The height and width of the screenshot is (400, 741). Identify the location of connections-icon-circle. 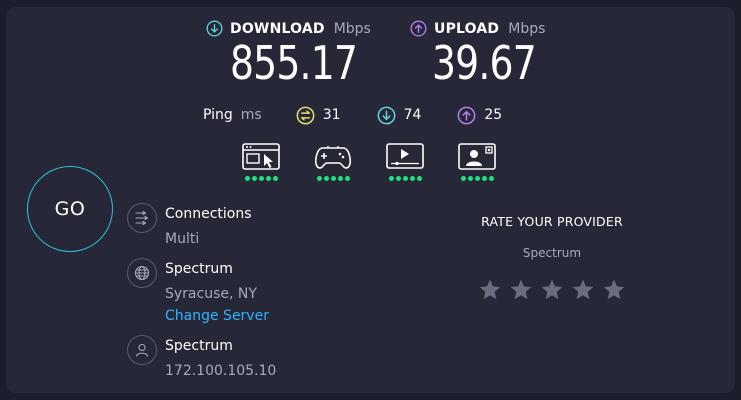
(142, 218).